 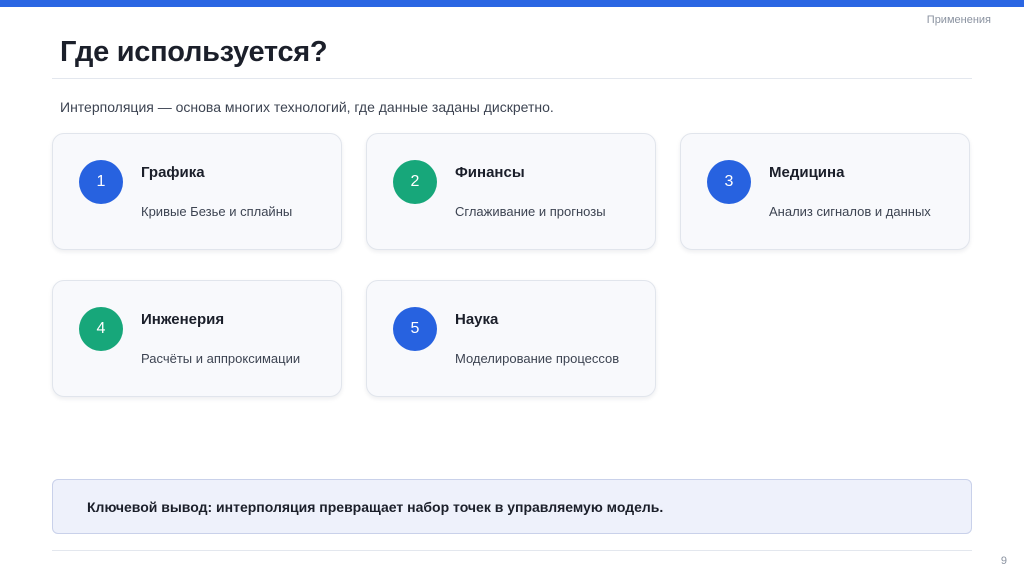 I want to click on card-title: Графика, so click(x=173, y=172).